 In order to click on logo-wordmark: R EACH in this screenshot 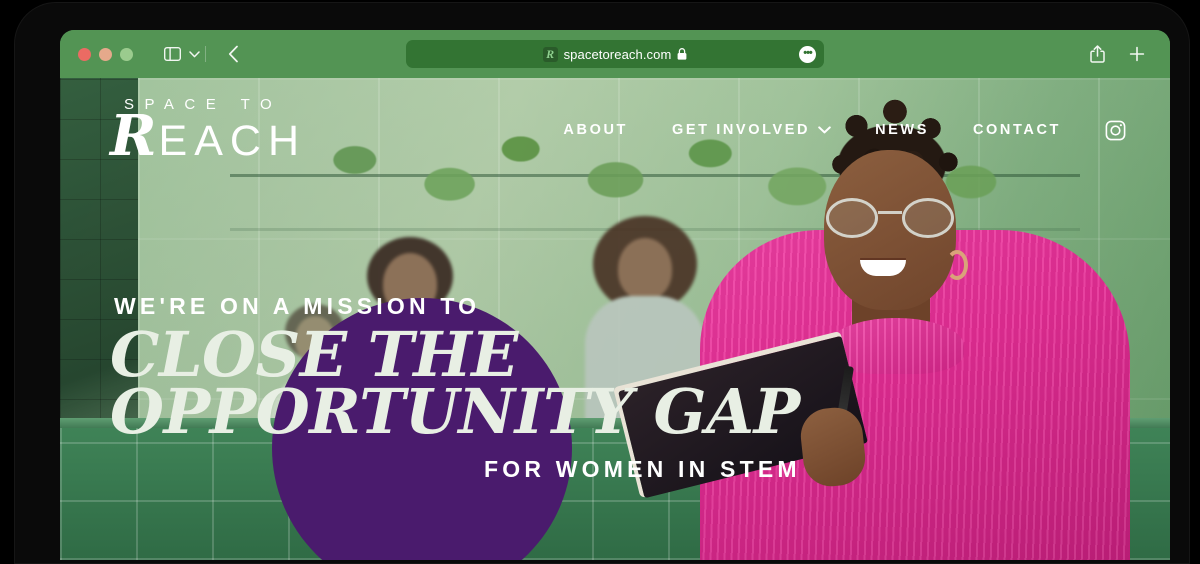, I will do `click(208, 136)`.